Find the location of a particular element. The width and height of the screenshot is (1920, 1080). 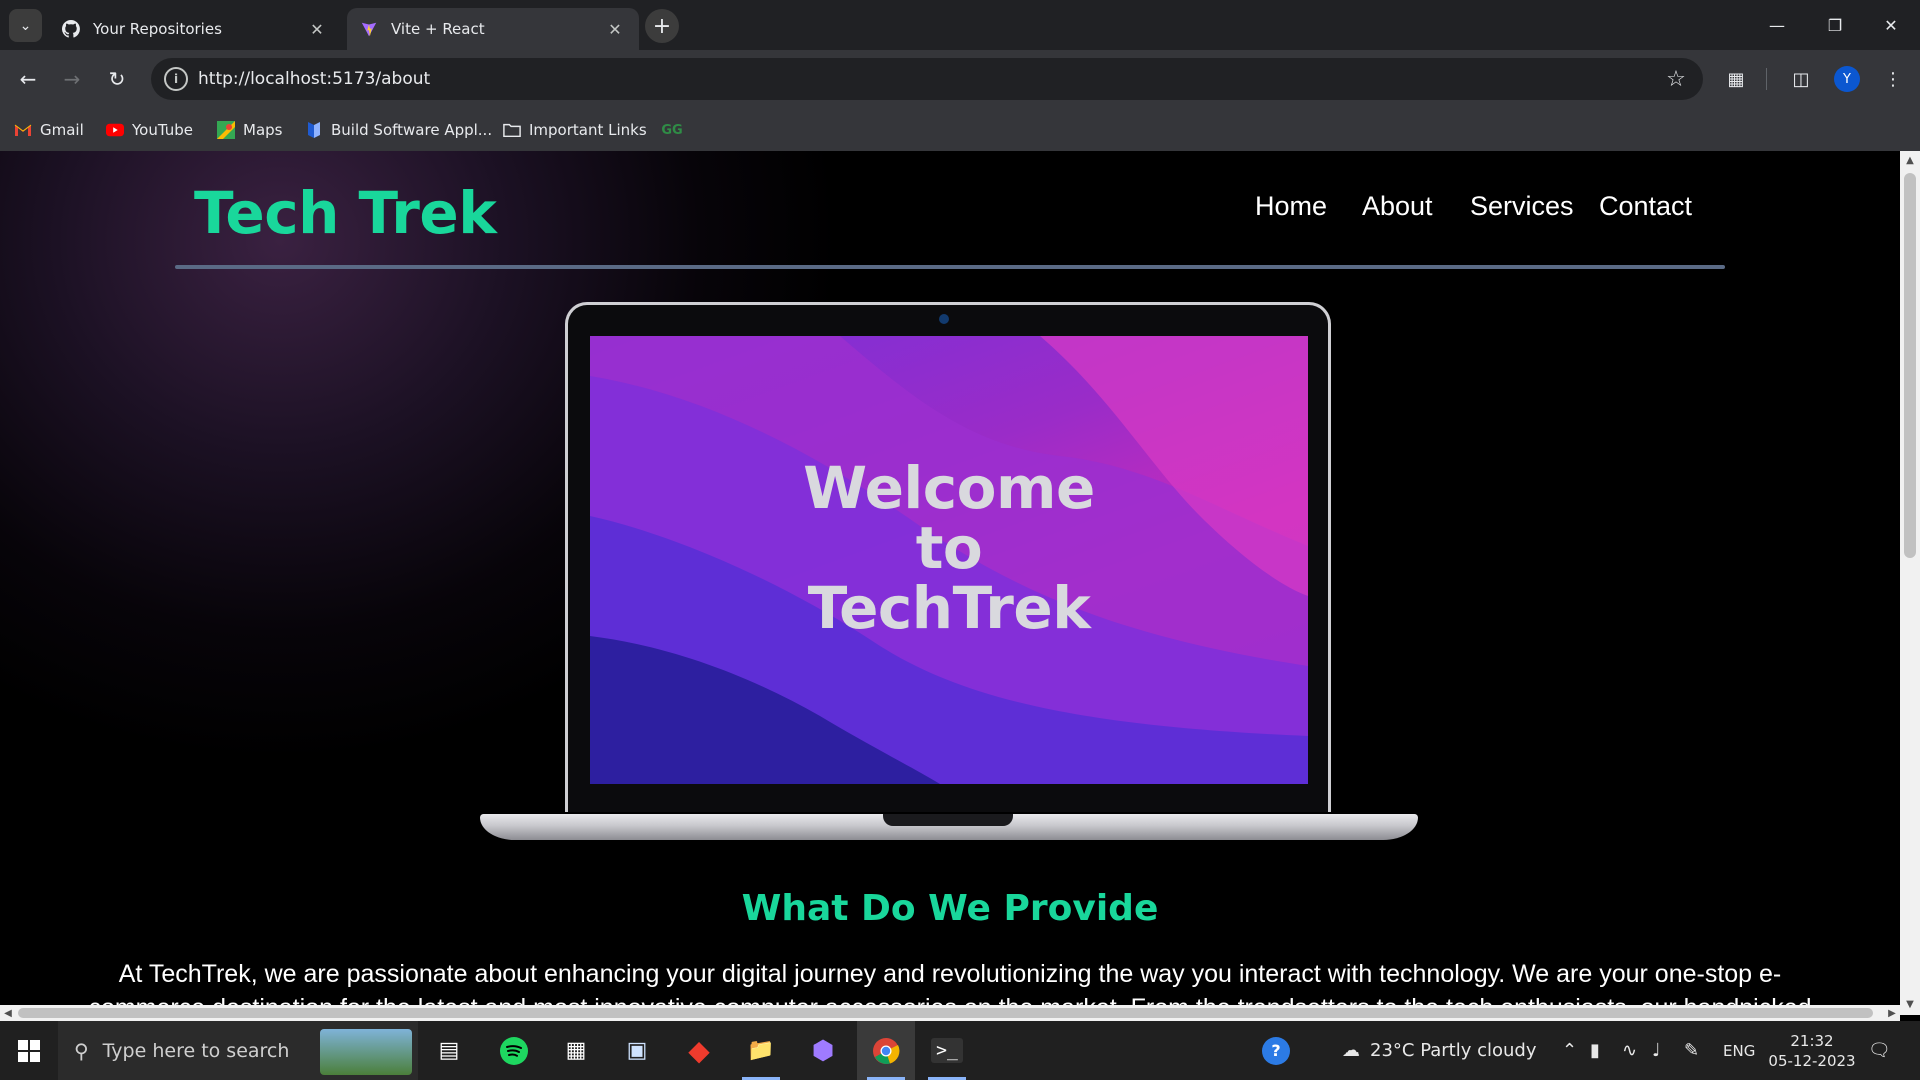

search-highlight-illustration is located at coordinates (366, 1052).